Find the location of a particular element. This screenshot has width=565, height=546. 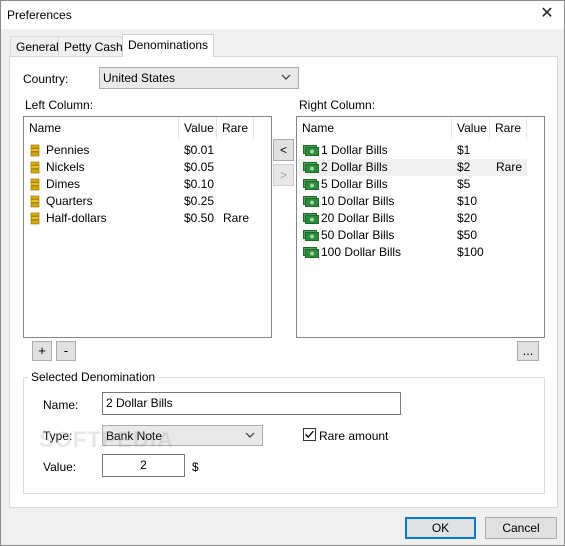

item-name: 2 Dollar Bills is located at coordinates (354, 167).